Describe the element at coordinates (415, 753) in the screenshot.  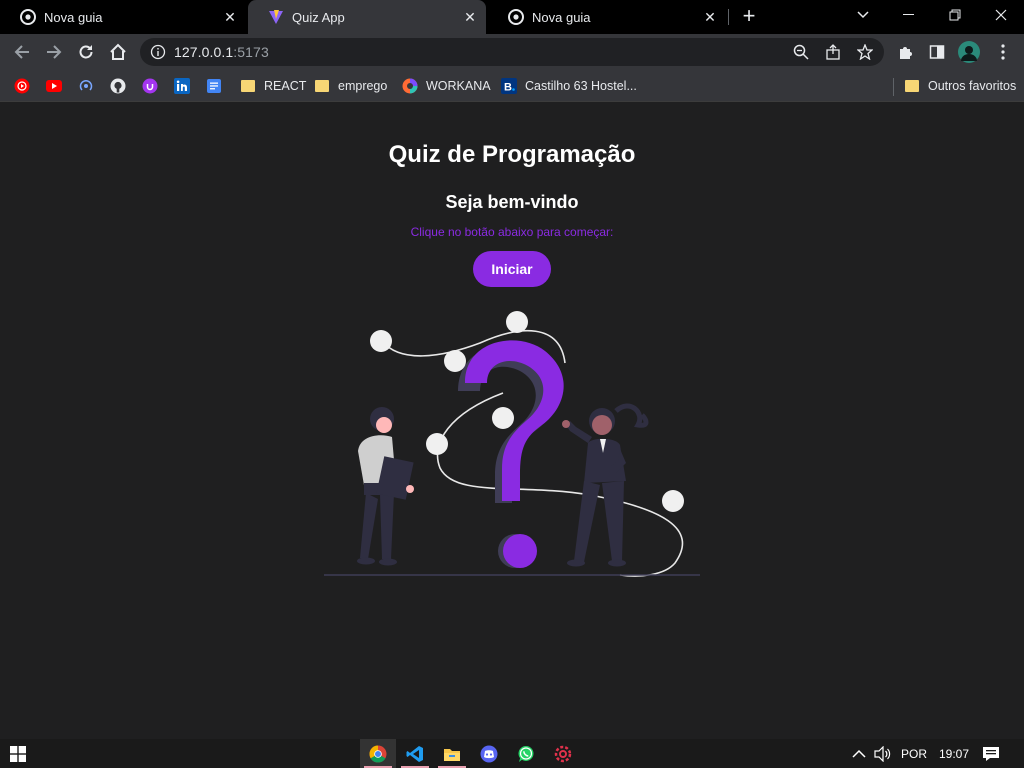
I see `taskbar-vscode-icon` at that location.